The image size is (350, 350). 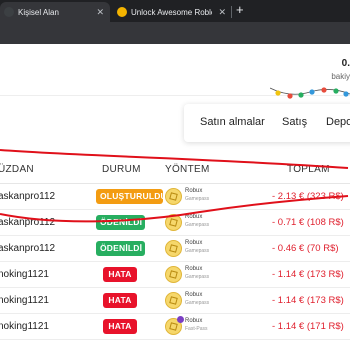 What do you see at coordinates (131, 196) in the screenshot?
I see `status-badge: OLUŞTURULDU` at bounding box center [131, 196].